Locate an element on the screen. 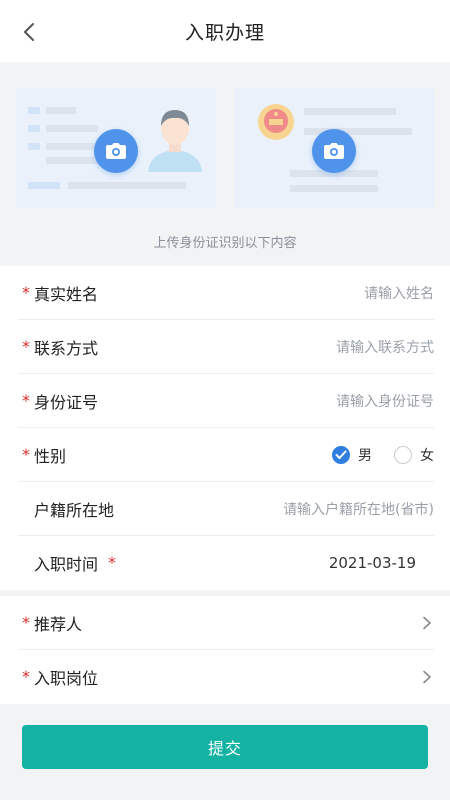 The image size is (450, 800). id-number-label: 身份证号 is located at coordinates (66, 402).